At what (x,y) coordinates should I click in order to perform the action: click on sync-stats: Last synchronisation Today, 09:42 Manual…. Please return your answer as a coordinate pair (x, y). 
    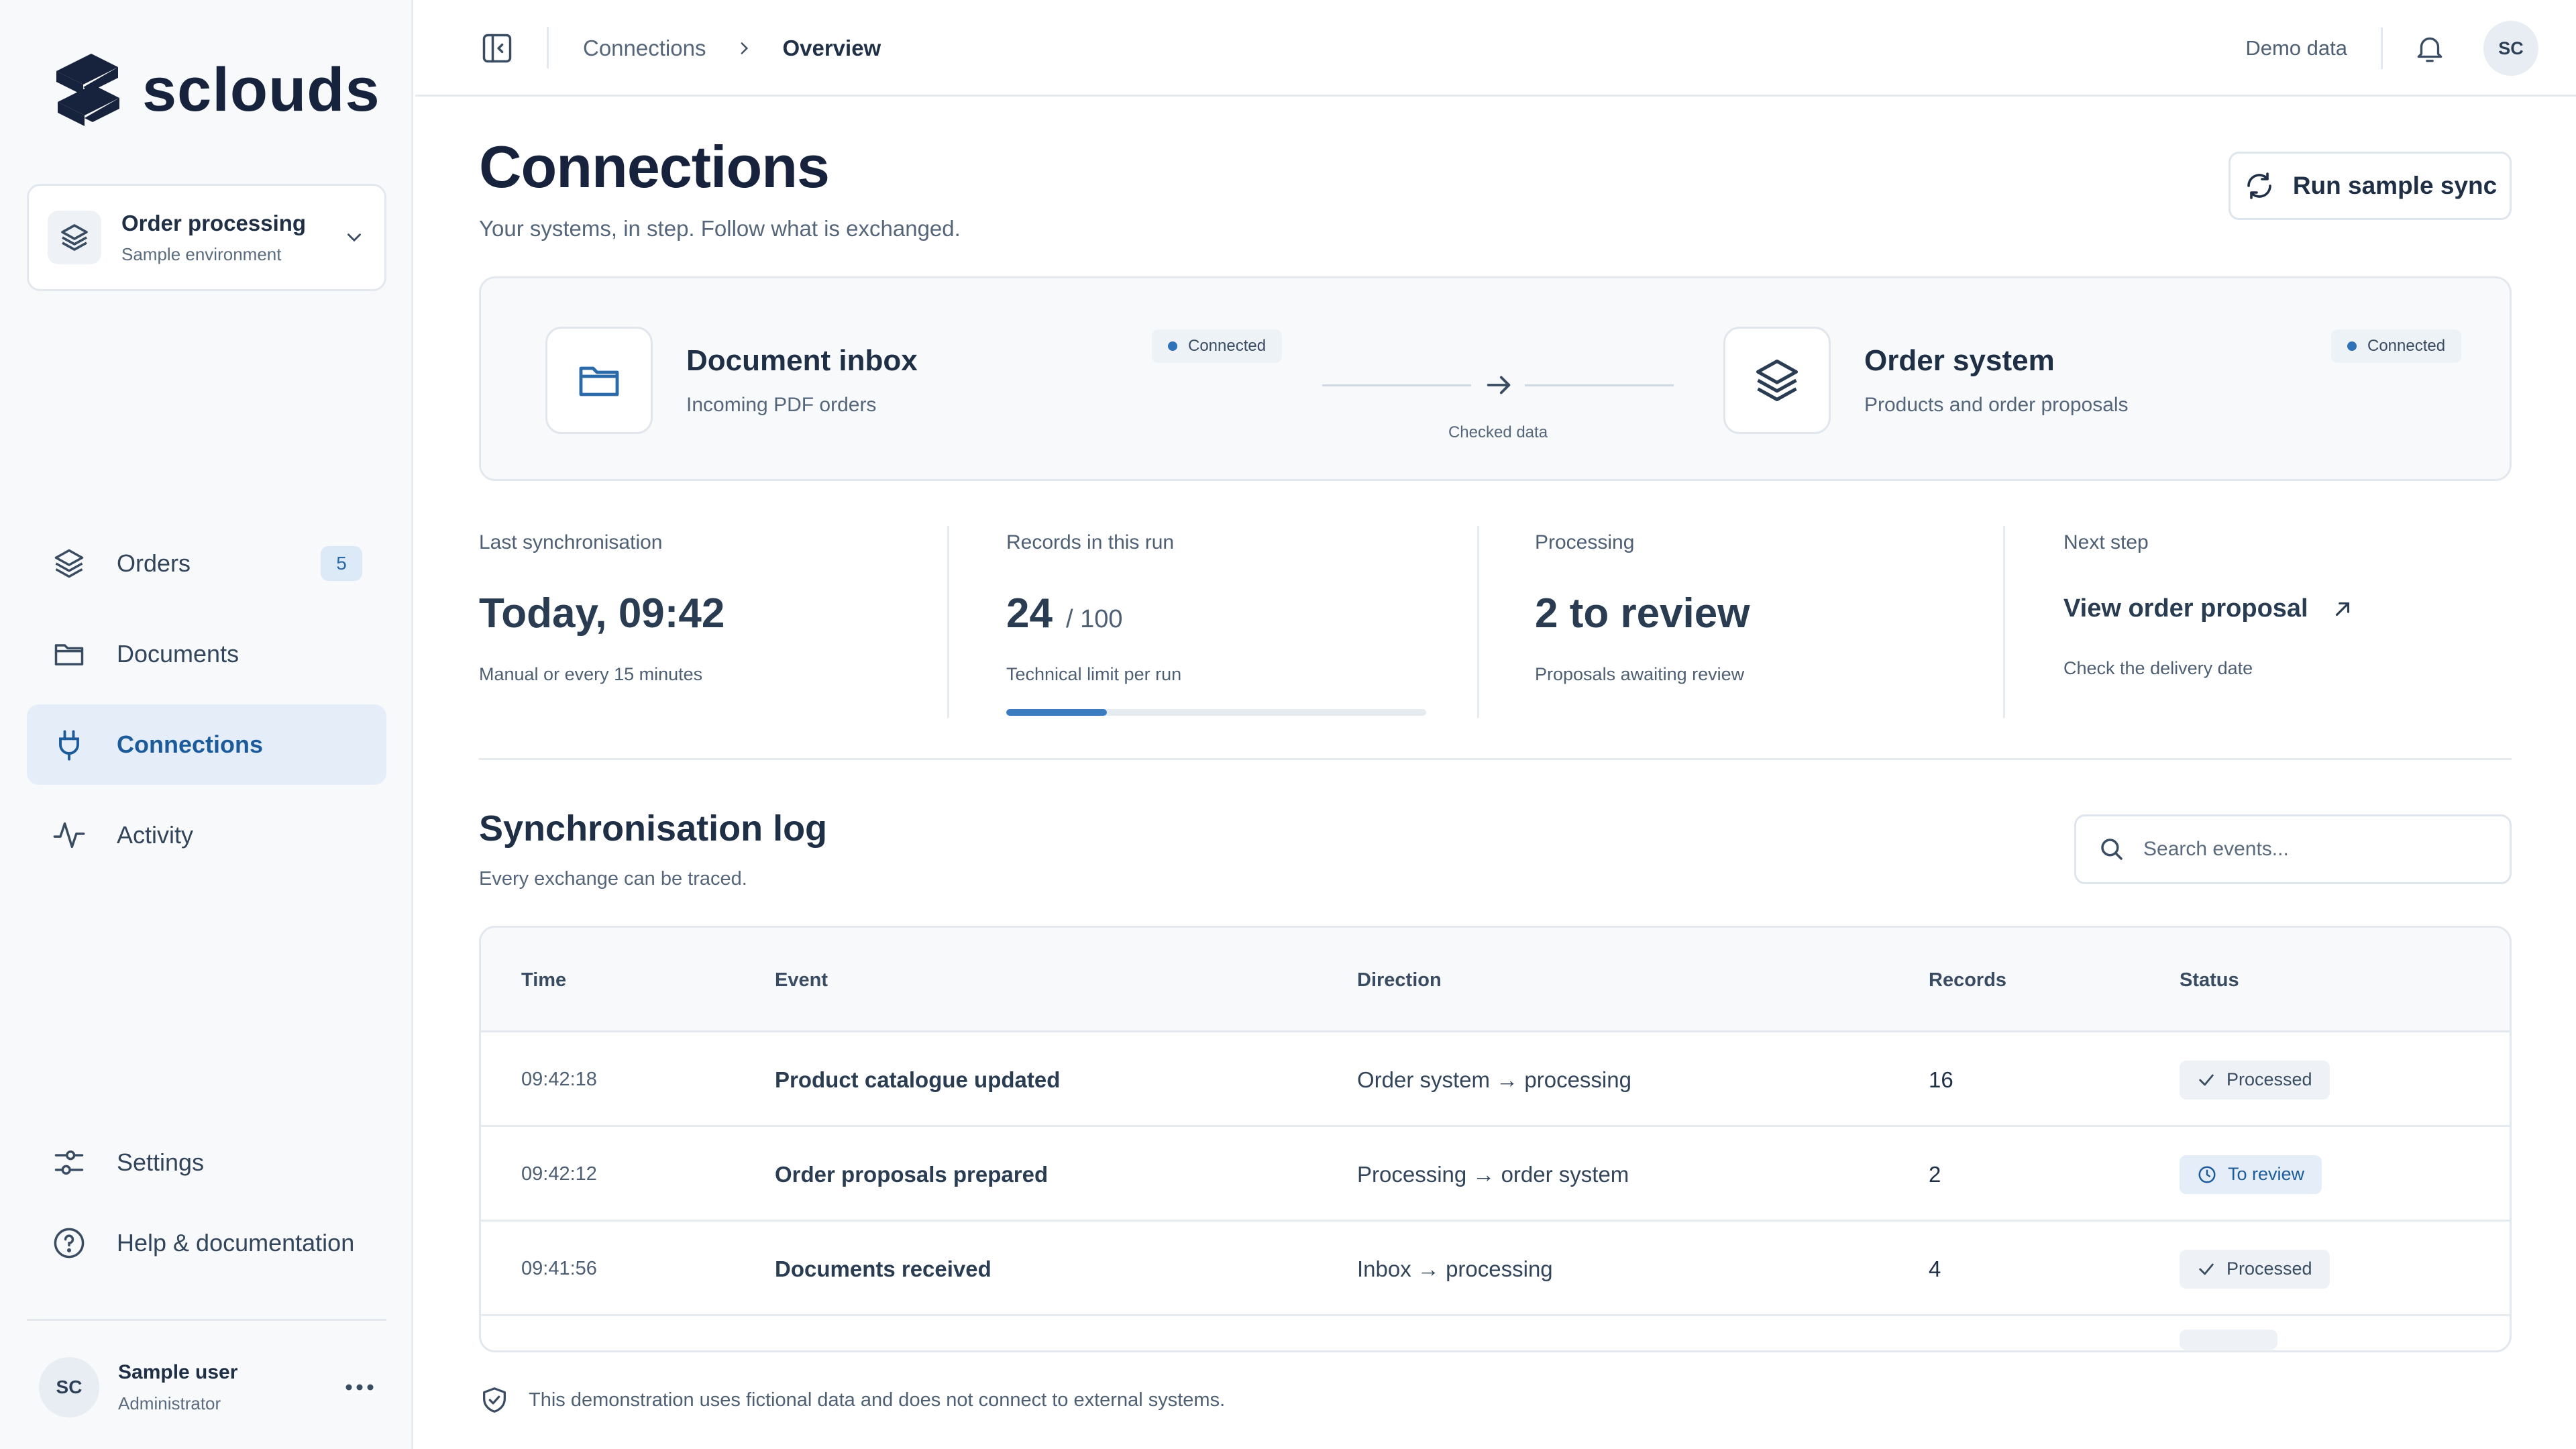
    Looking at the image, I should click on (1495, 626).